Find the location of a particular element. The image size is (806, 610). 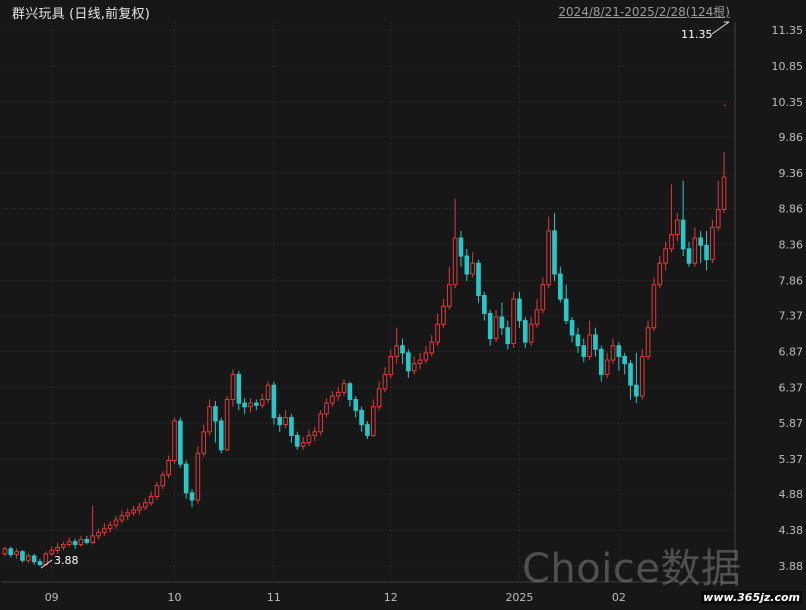

y-tick-label: 10.35 is located at coordinates (788, 102).